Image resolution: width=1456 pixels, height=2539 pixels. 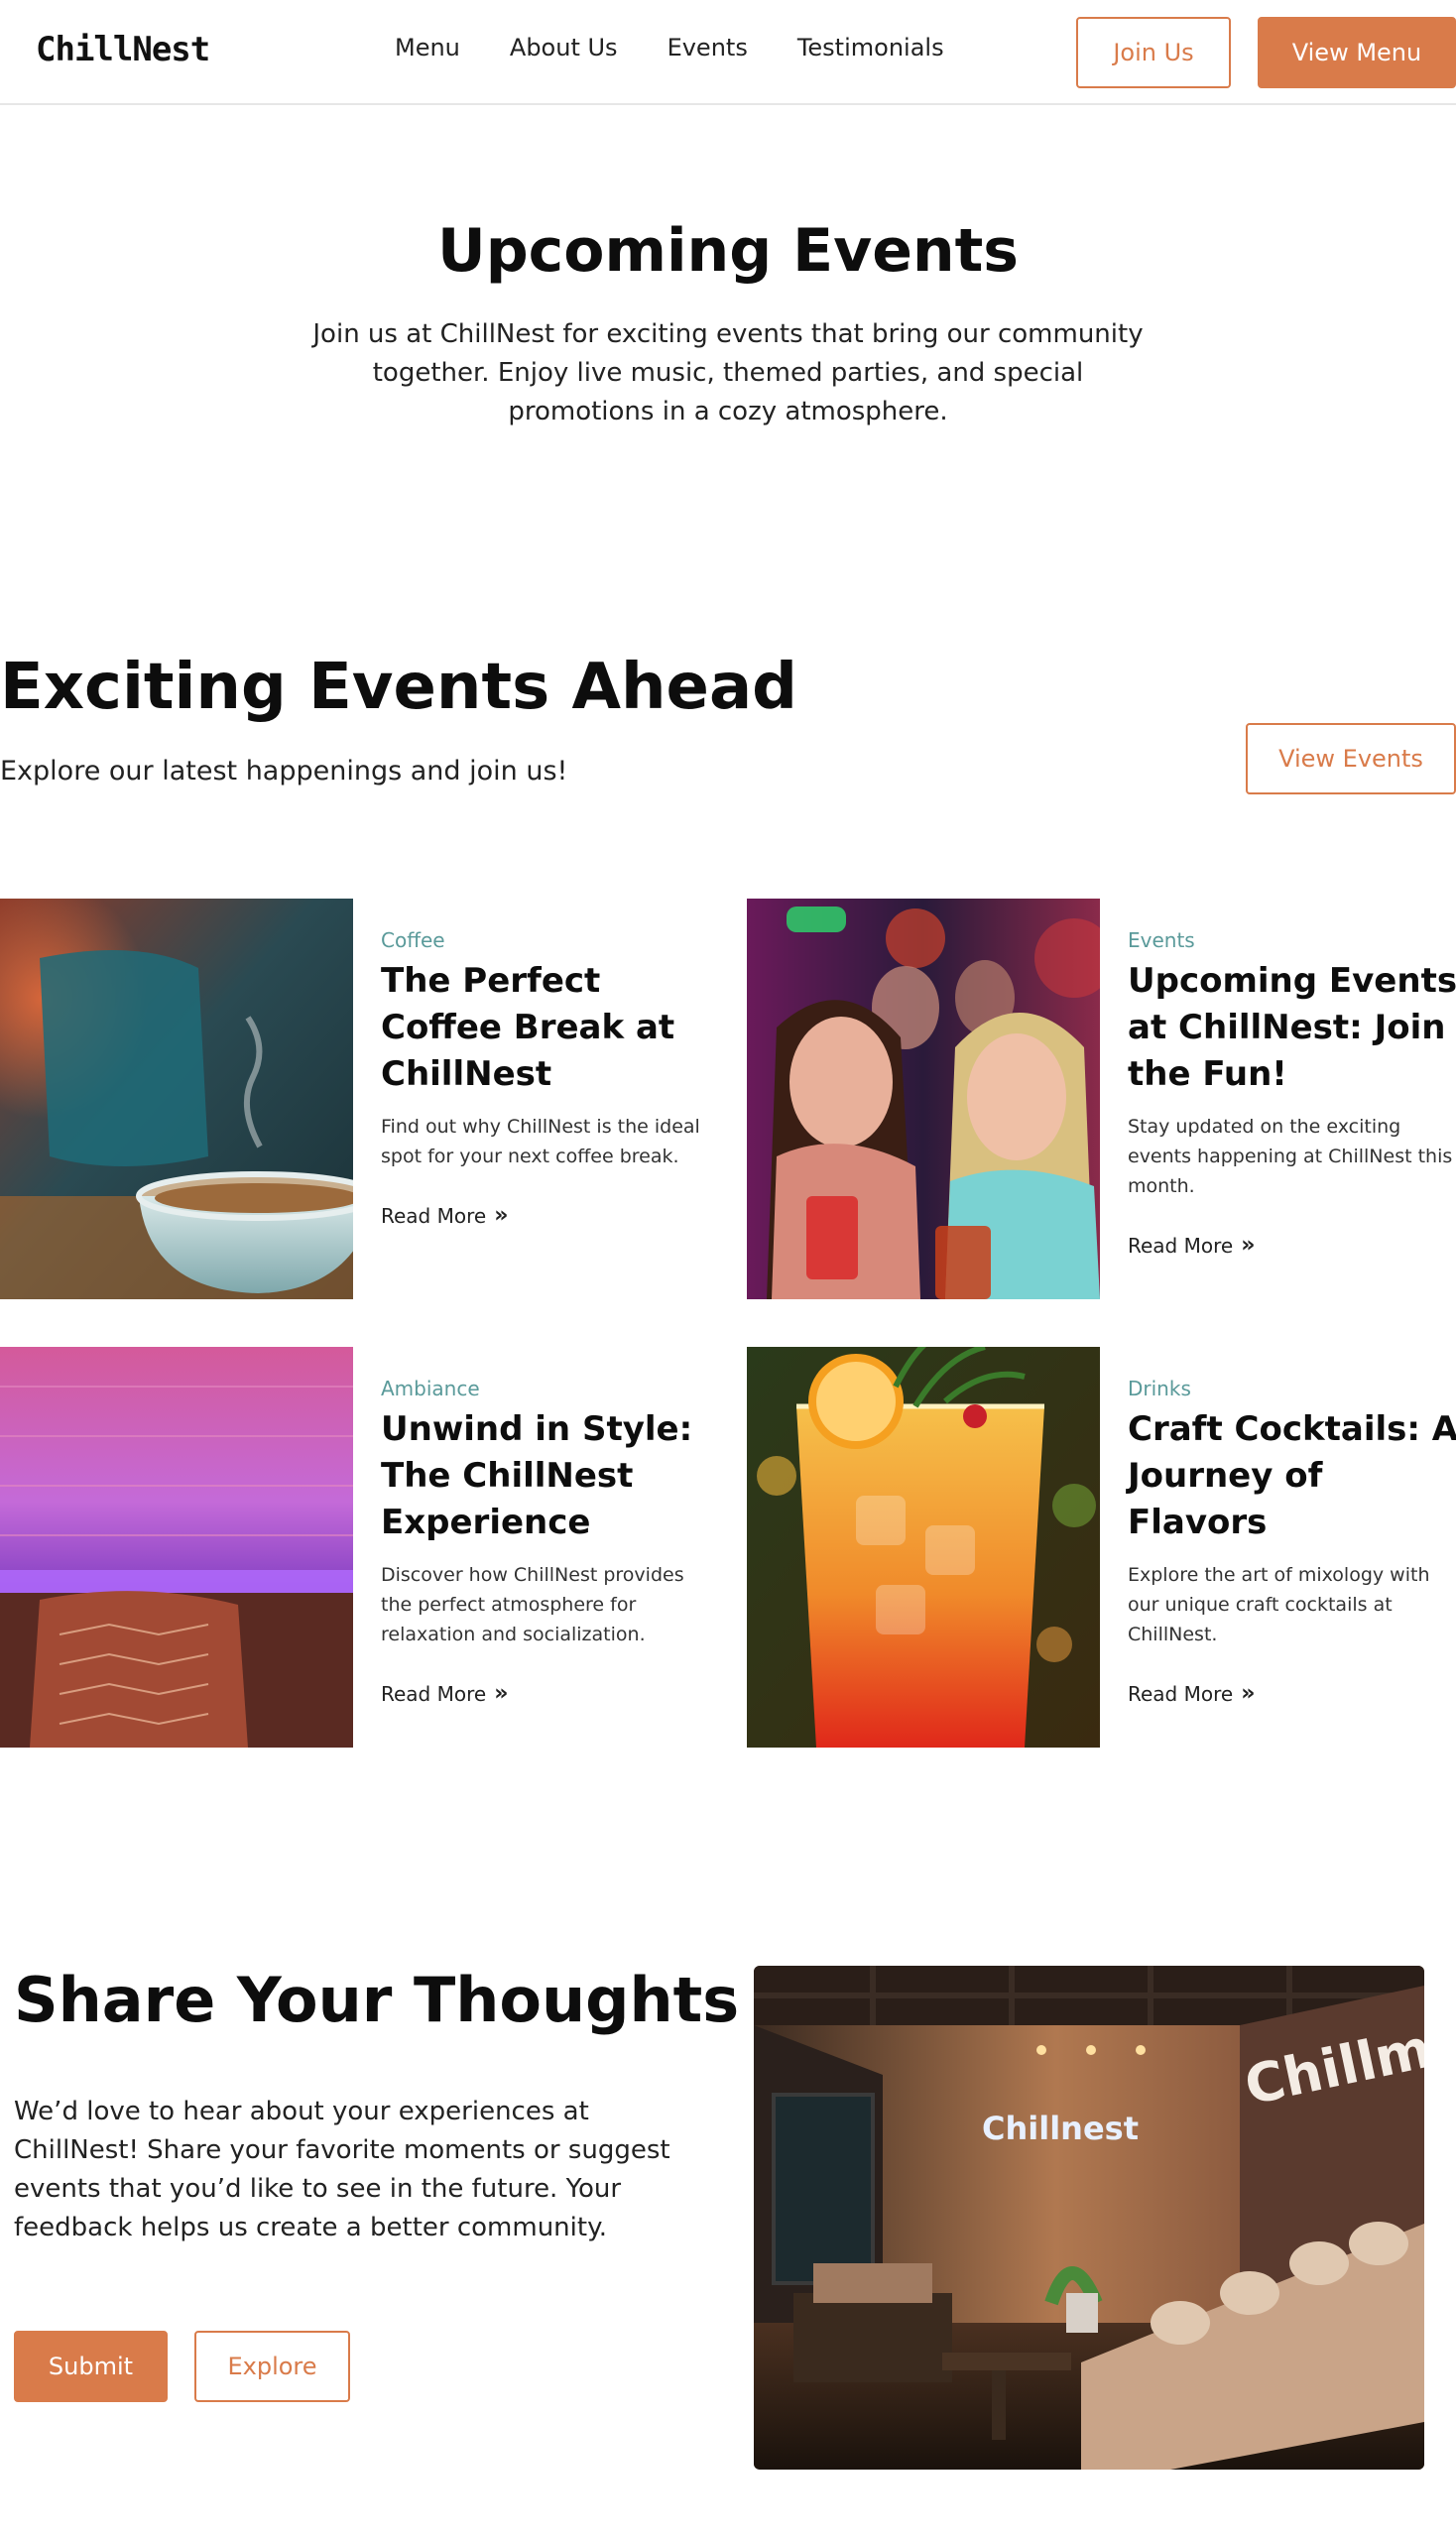 What do you see at coordinates (1292, 1476) in the screenshot?
I see `card-title: Craft Cocktails: A Journey of Flavors` at bounding box center [1292, 1476].